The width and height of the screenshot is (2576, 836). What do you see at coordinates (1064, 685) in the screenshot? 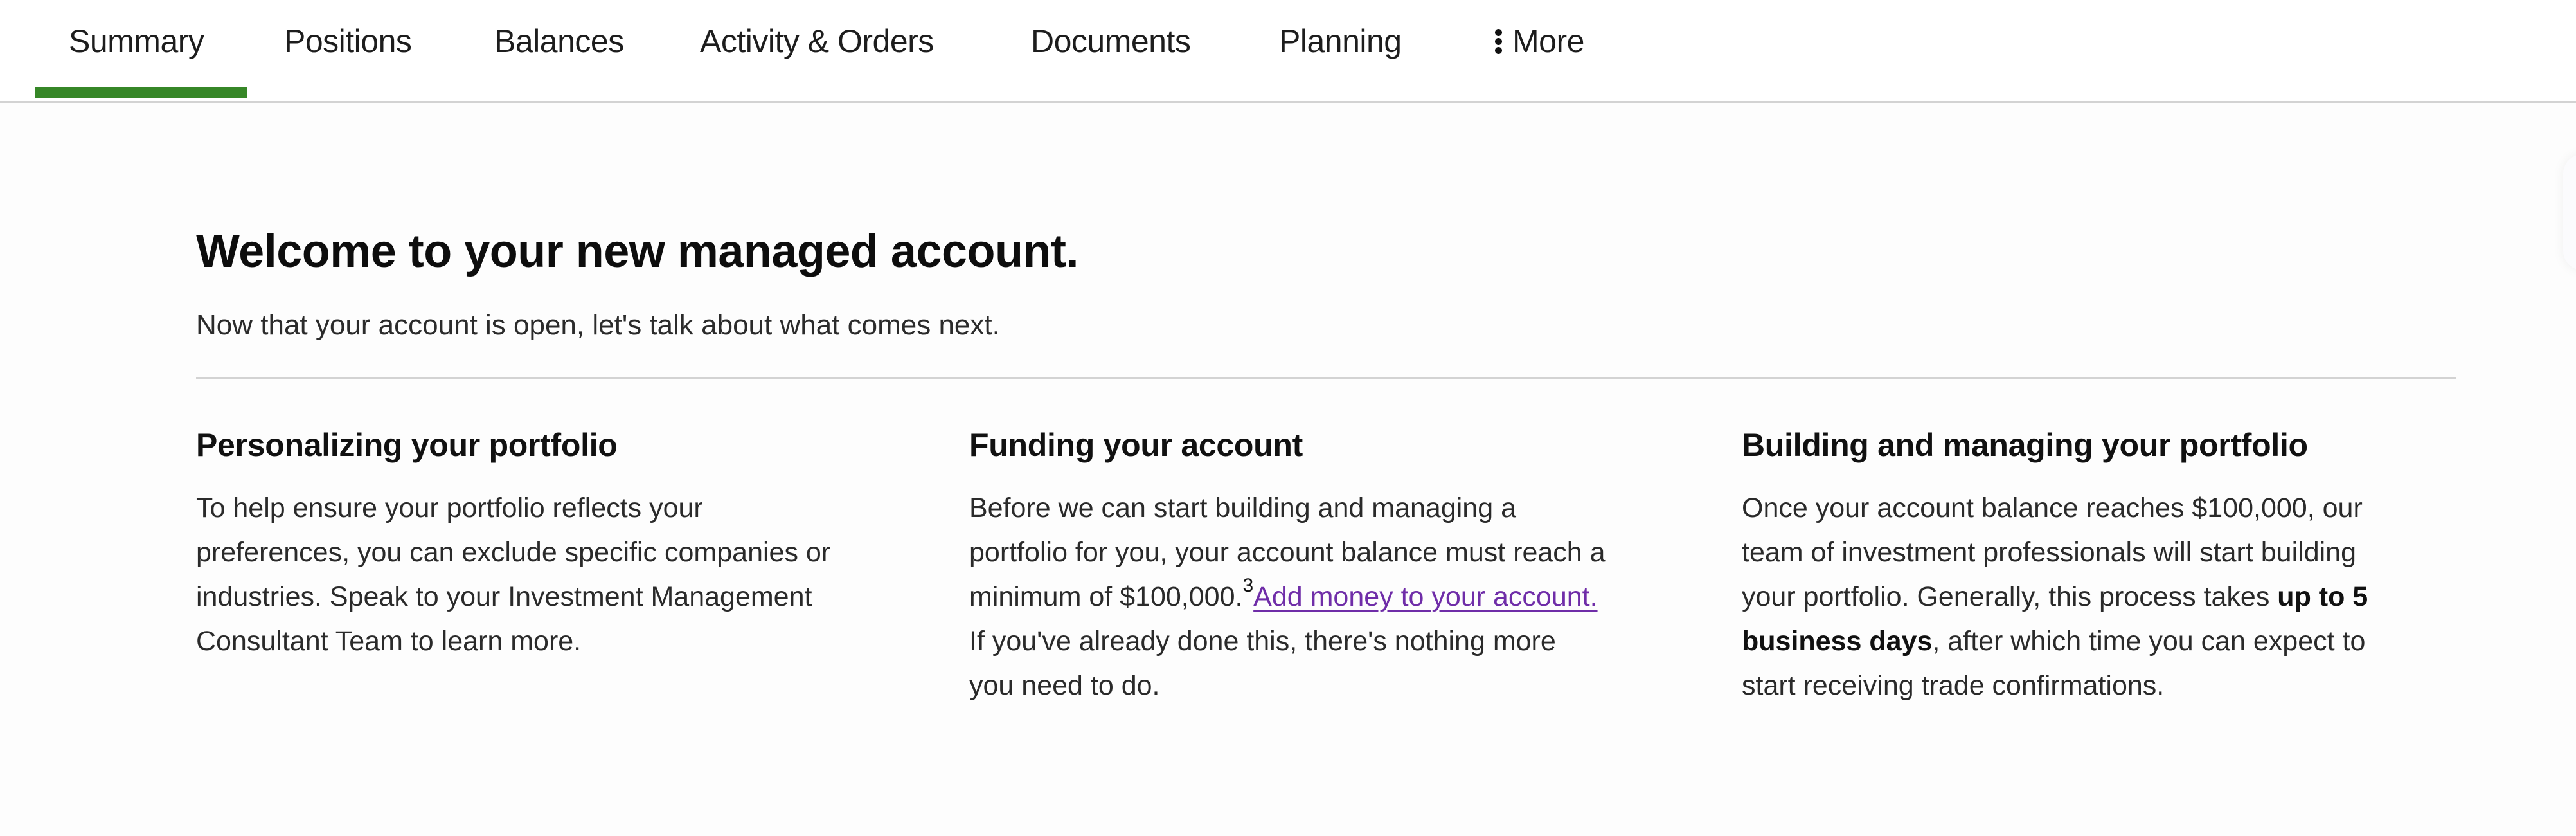
I see `body-line: you need to do.` at bounding box center [1064, 685].